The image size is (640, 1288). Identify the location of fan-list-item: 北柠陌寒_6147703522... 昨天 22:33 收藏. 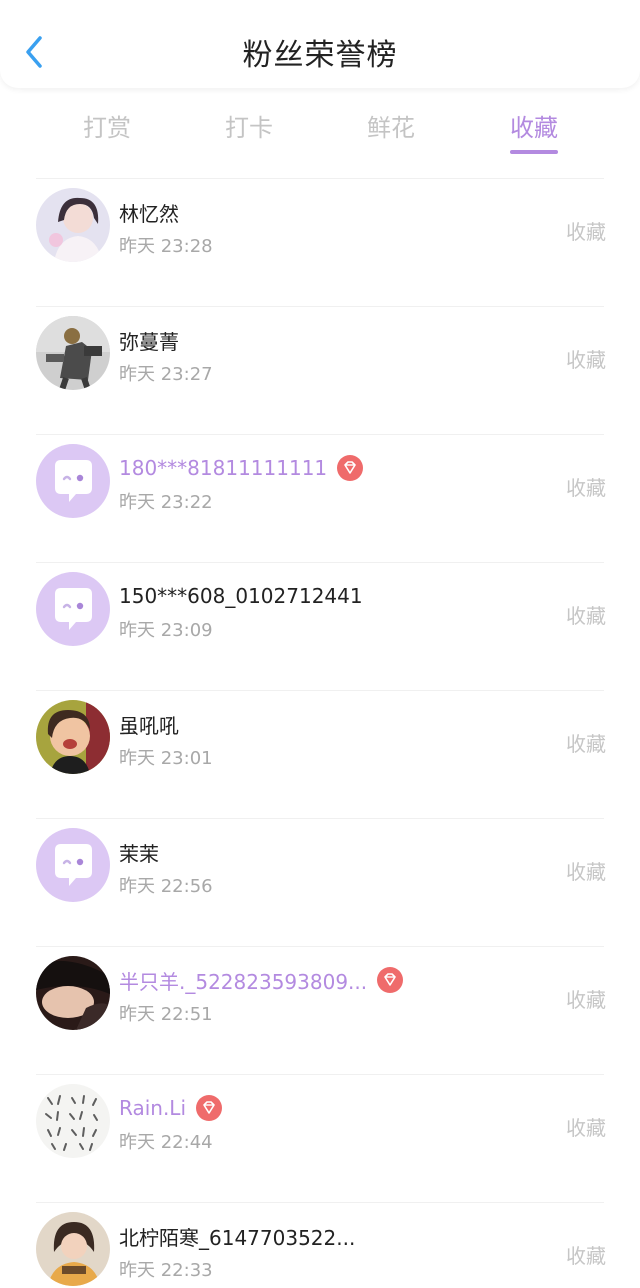
(320, 1245).